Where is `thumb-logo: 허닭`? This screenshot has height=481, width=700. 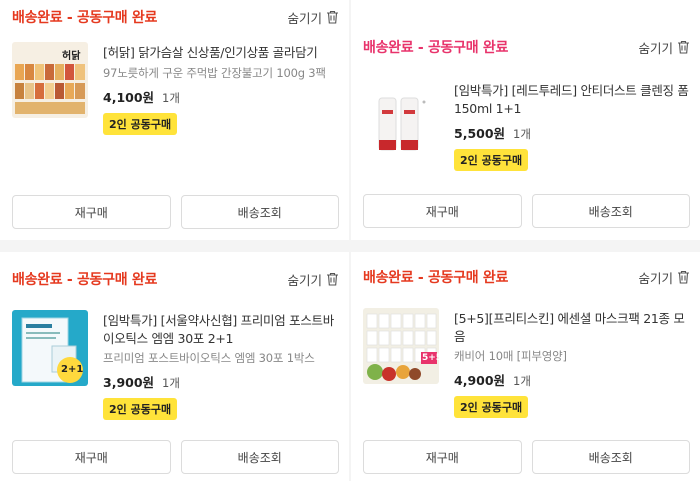 thumb-logo: 허닭 is located at coordinates (71, 56).